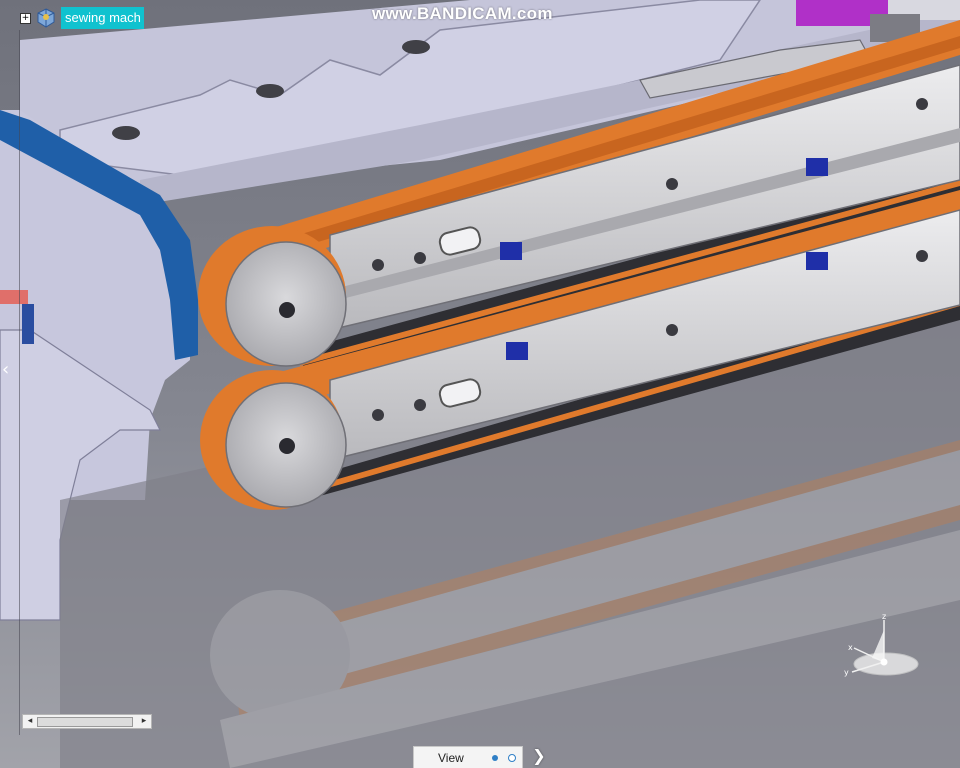 The height and width of the screenshot is (768, 960). What do you see at coordinates (451, 758) in the screenshot?
I see `view-tab-label: View` at bounding box center [451, 758].